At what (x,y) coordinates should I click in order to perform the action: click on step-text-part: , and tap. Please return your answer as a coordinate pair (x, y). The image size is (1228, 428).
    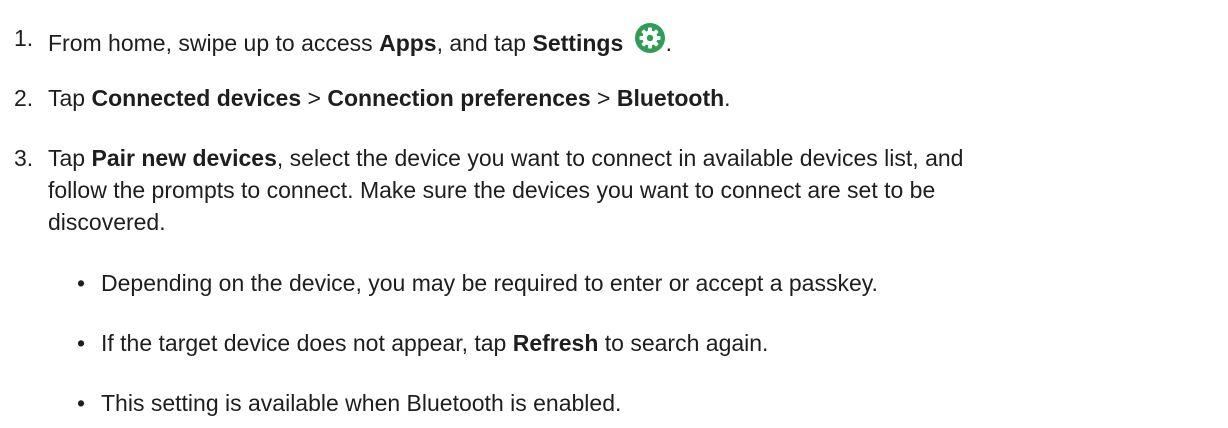
    Looking at the image, I should click on (484, 43).